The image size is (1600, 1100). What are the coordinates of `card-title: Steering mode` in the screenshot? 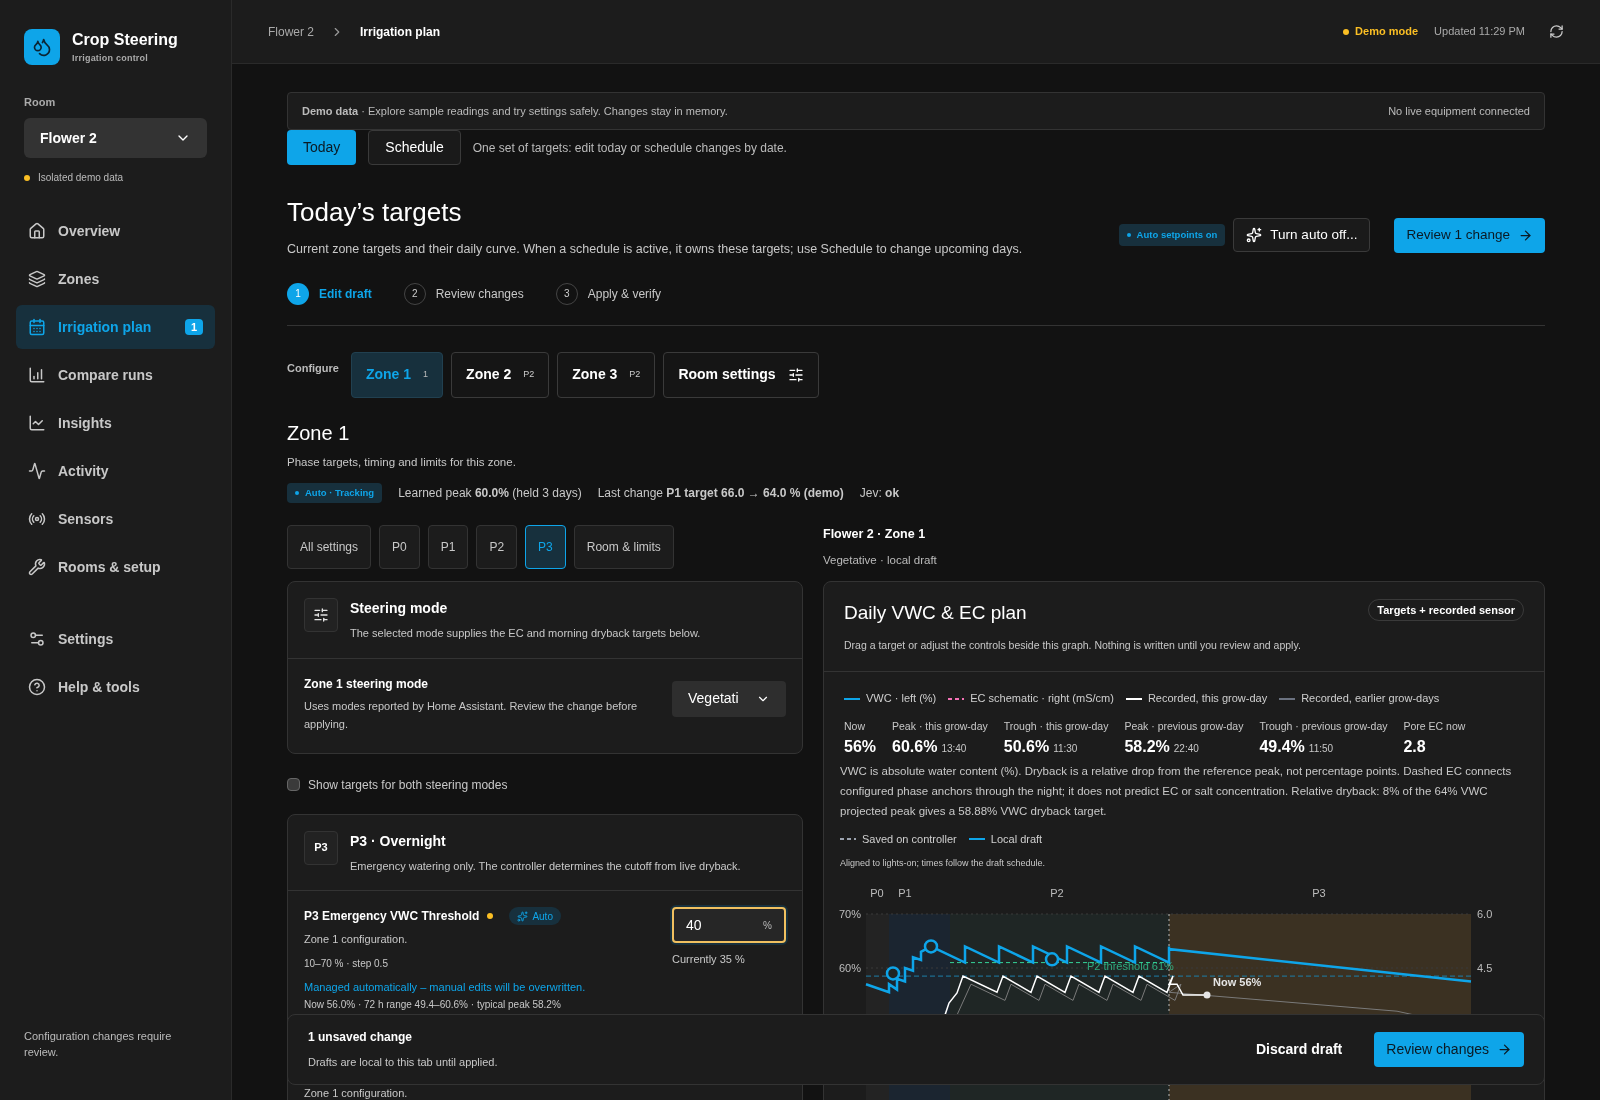 It's located at (399, 608).